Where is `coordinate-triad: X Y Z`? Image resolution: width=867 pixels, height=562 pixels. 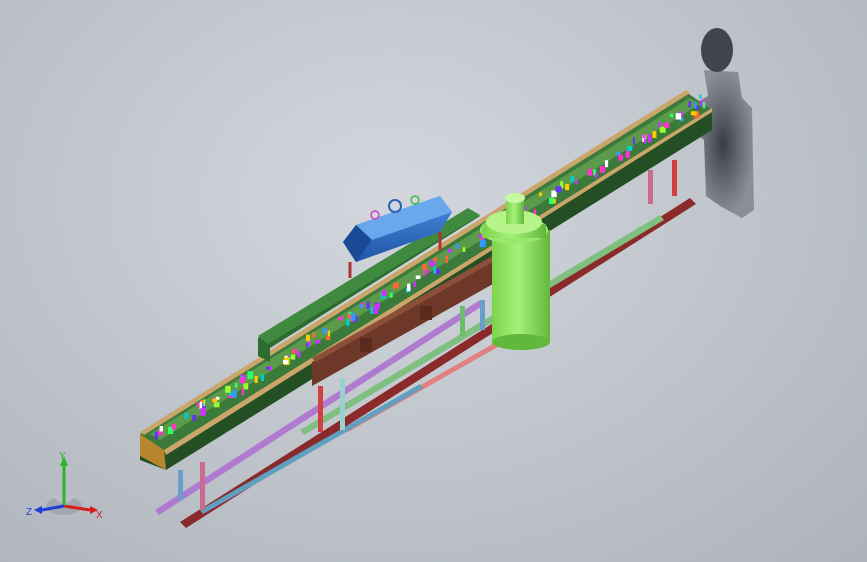
coordinate-triad: X Y Z is located at coordinates (67, 488).